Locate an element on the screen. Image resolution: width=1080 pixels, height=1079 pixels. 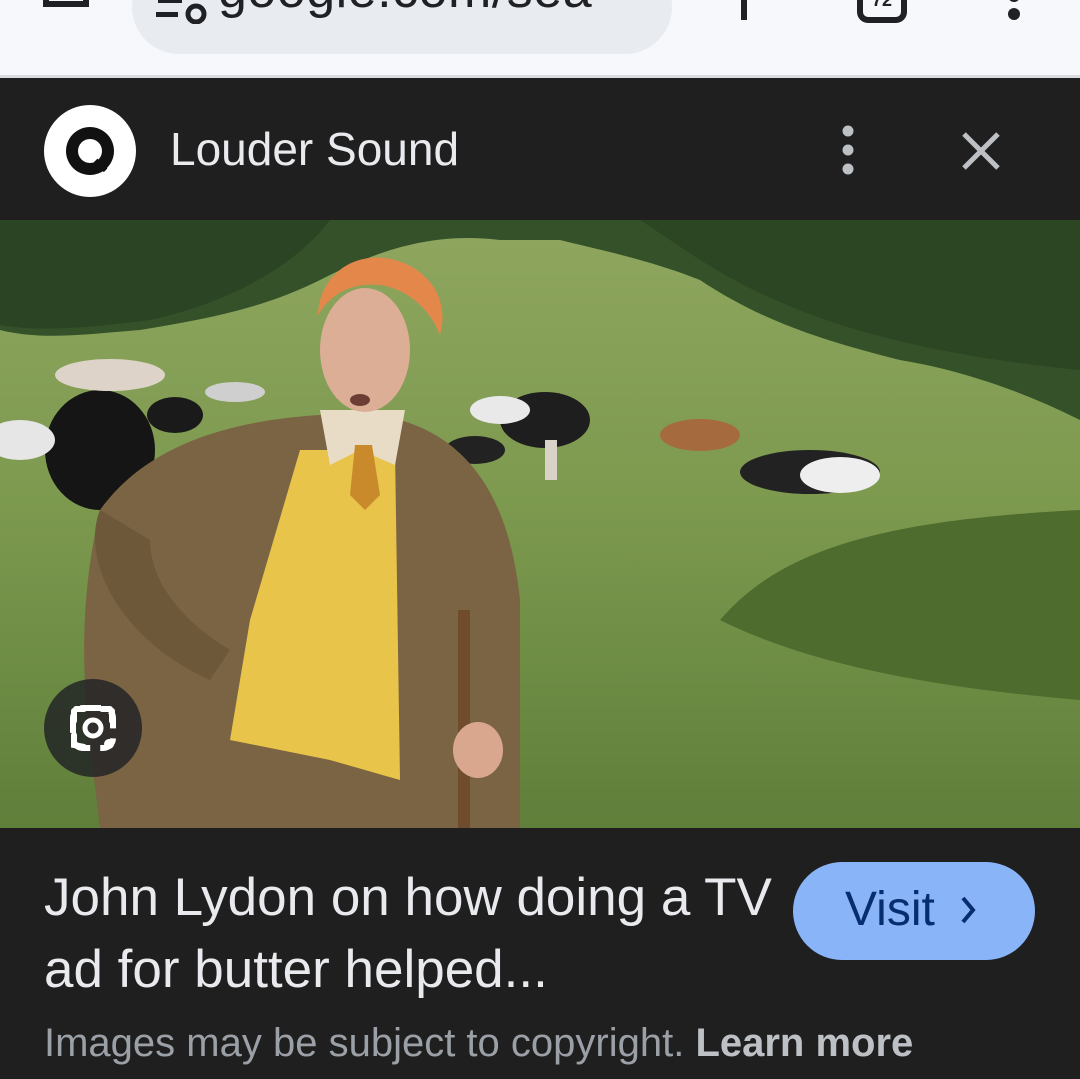
tab-count: 72 is located at coordinates (882, 5).